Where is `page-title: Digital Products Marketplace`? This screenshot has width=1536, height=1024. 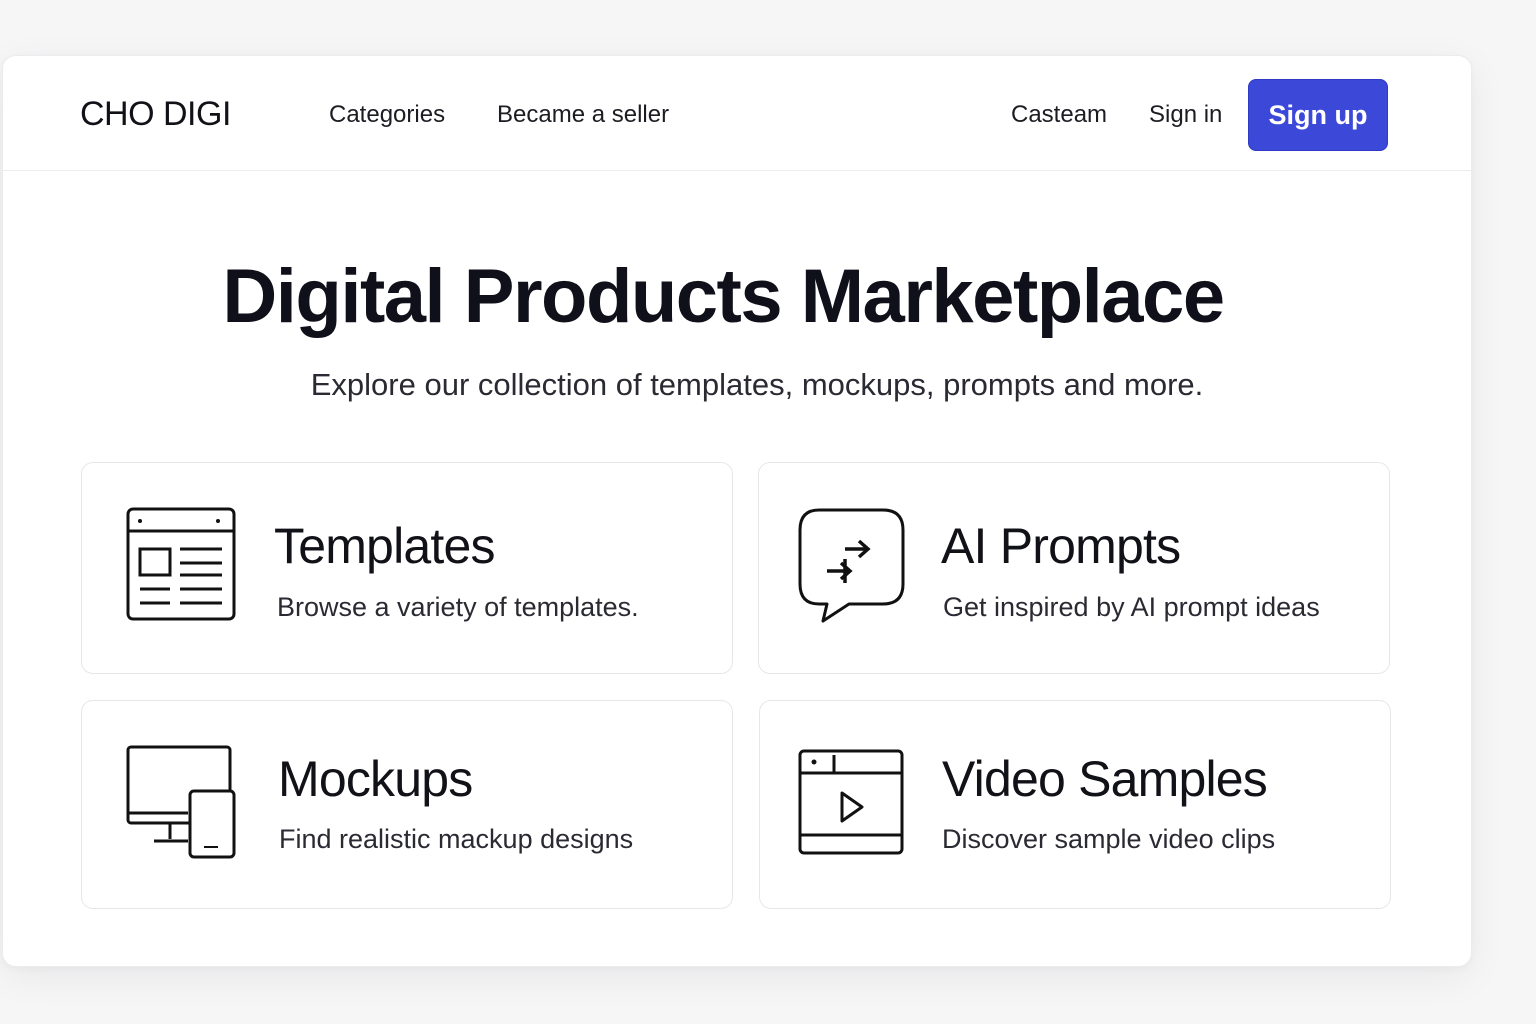 page-title: Digital Products Marketplace is located at coordinates (723, 296).